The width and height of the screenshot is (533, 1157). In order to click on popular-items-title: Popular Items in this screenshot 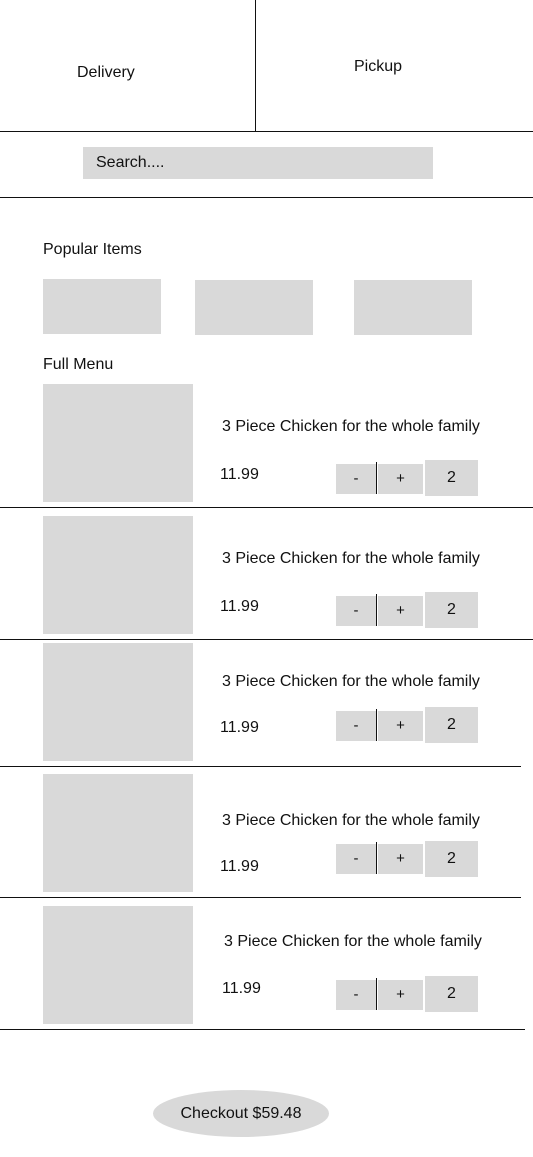, I will do `click(92, 249)`.